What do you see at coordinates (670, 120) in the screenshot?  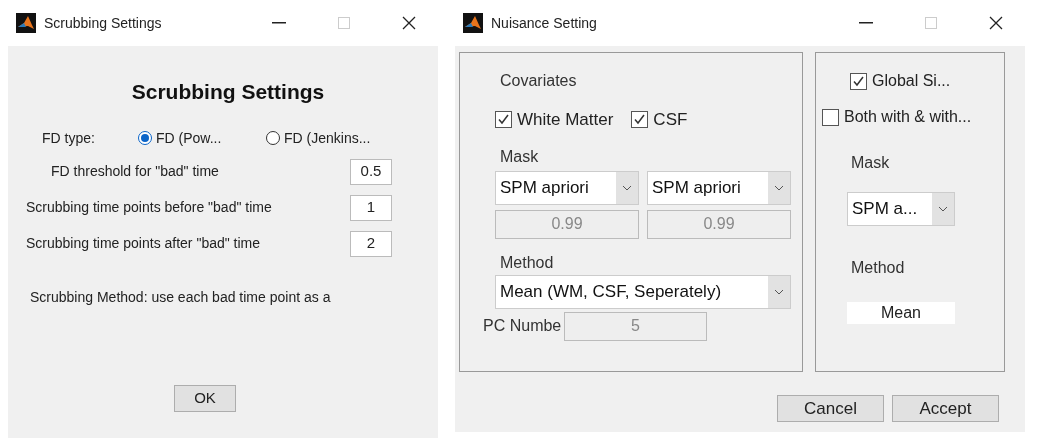 I see `checkbox-label: CSF` at bounding box center [670, 120].